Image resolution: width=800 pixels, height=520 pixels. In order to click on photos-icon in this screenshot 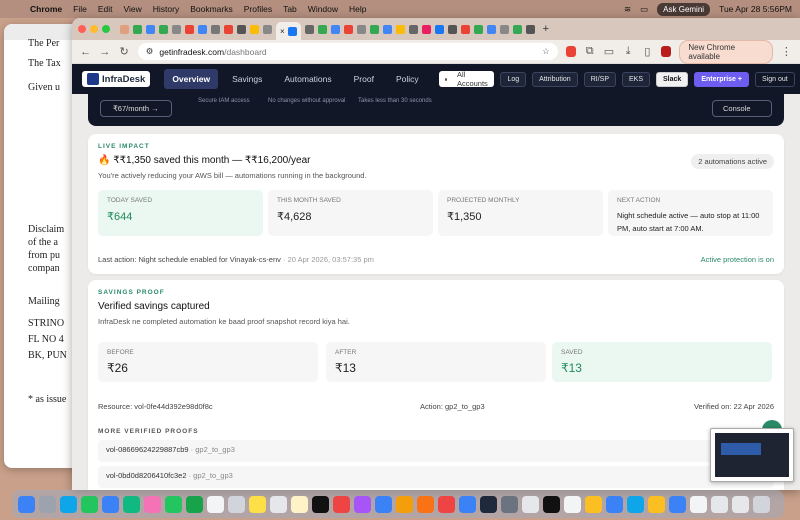, I will do `click(152, 504)`.